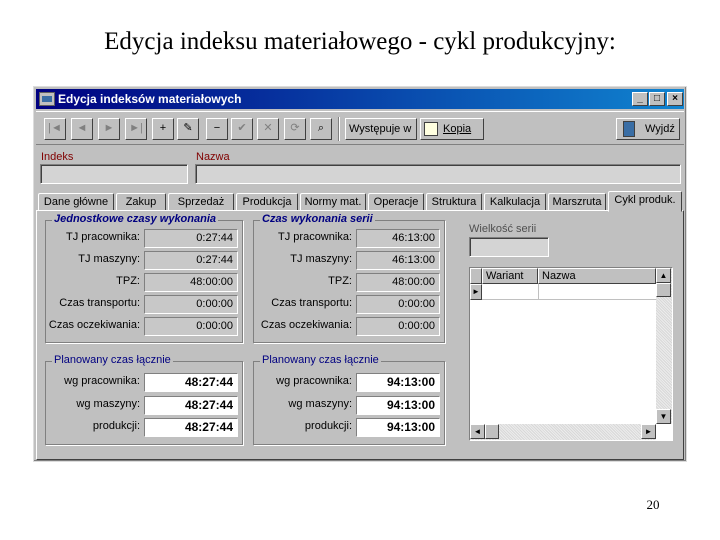 Image resolution: width=720 pixels, height=540 pixels. Describe the element at coordinates (675, 99) in the screenshot. I see `close-button: ×` at that location.